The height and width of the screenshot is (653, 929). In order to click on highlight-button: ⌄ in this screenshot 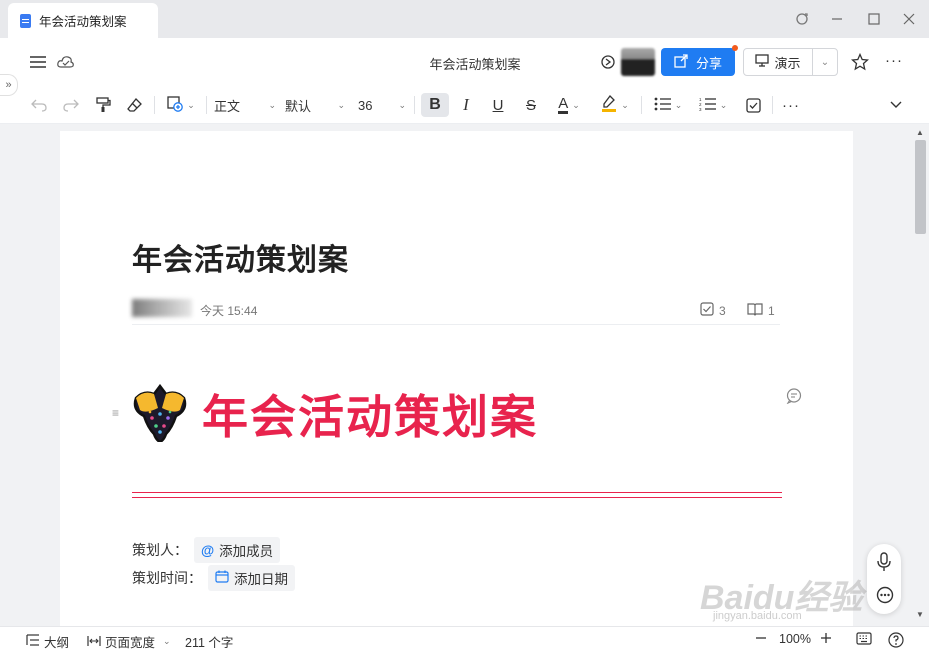, I will do `click(615, 105)`.